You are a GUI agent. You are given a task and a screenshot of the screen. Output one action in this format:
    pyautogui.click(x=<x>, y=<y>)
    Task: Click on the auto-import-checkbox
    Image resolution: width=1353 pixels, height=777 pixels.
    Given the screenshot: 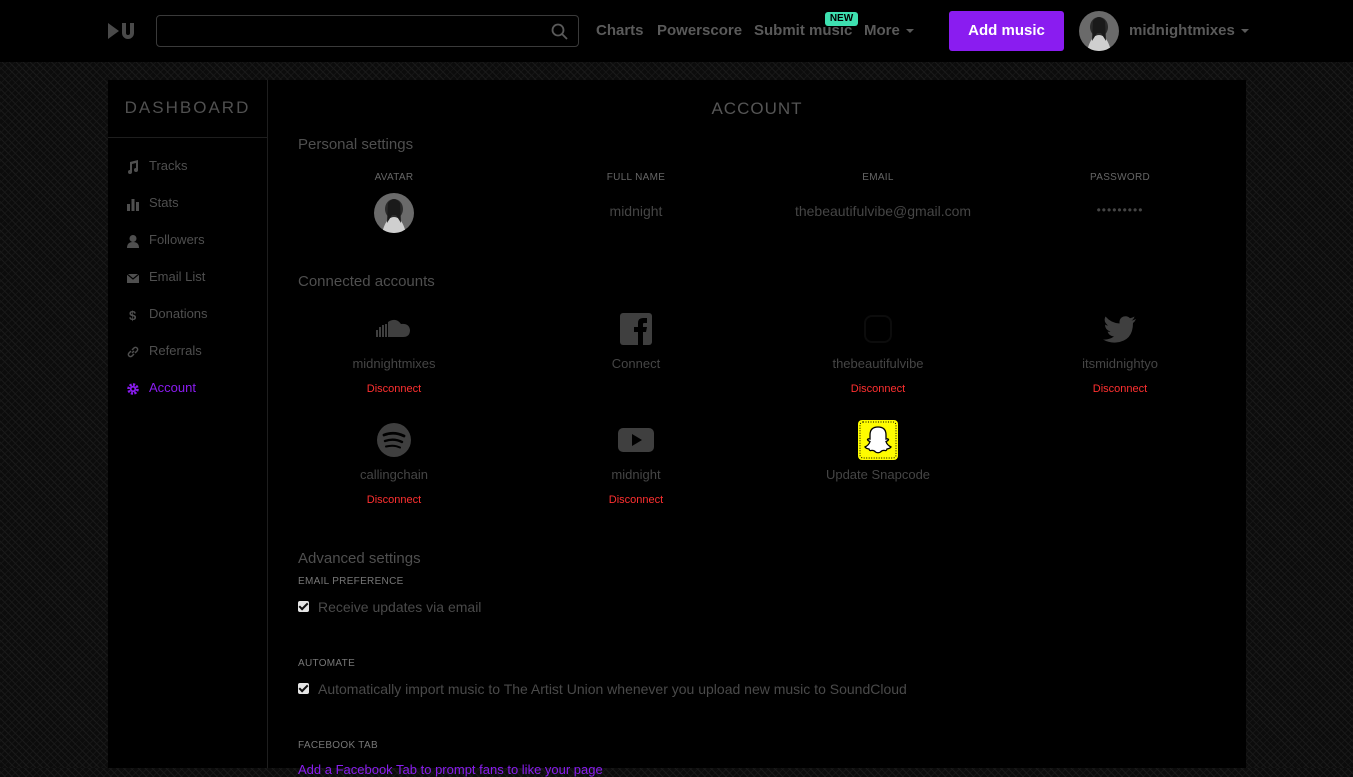 What is the action you would take?
    pyautogui.click(x=303, y=688)
    